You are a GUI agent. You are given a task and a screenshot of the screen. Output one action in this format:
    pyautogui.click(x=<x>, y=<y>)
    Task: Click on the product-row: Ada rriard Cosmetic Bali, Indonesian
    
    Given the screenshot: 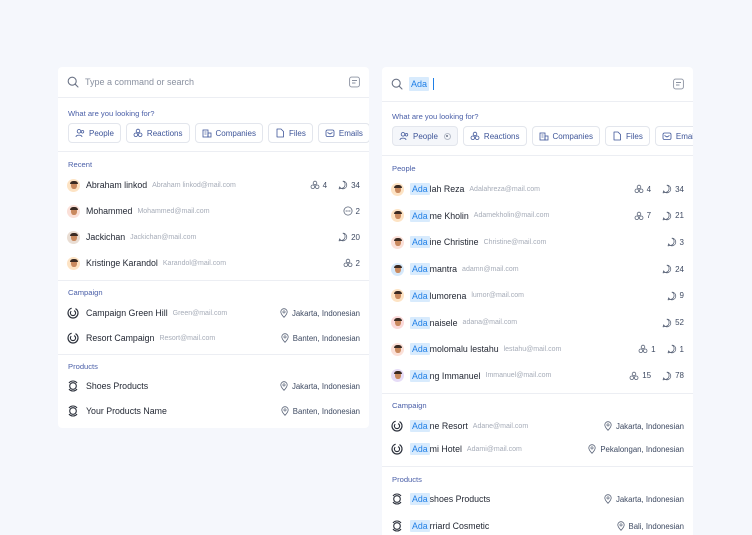 What is the action you would take?
    pyautogui.click(x=537, y=525)
    